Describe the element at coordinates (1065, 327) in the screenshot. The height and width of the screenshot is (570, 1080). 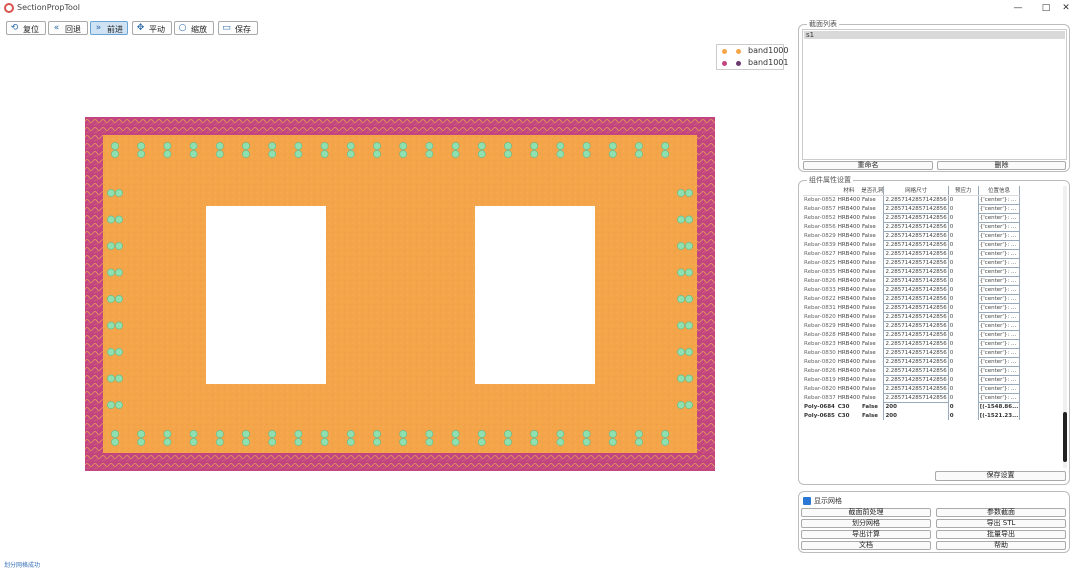
I see `table-scrollbar` at that location.